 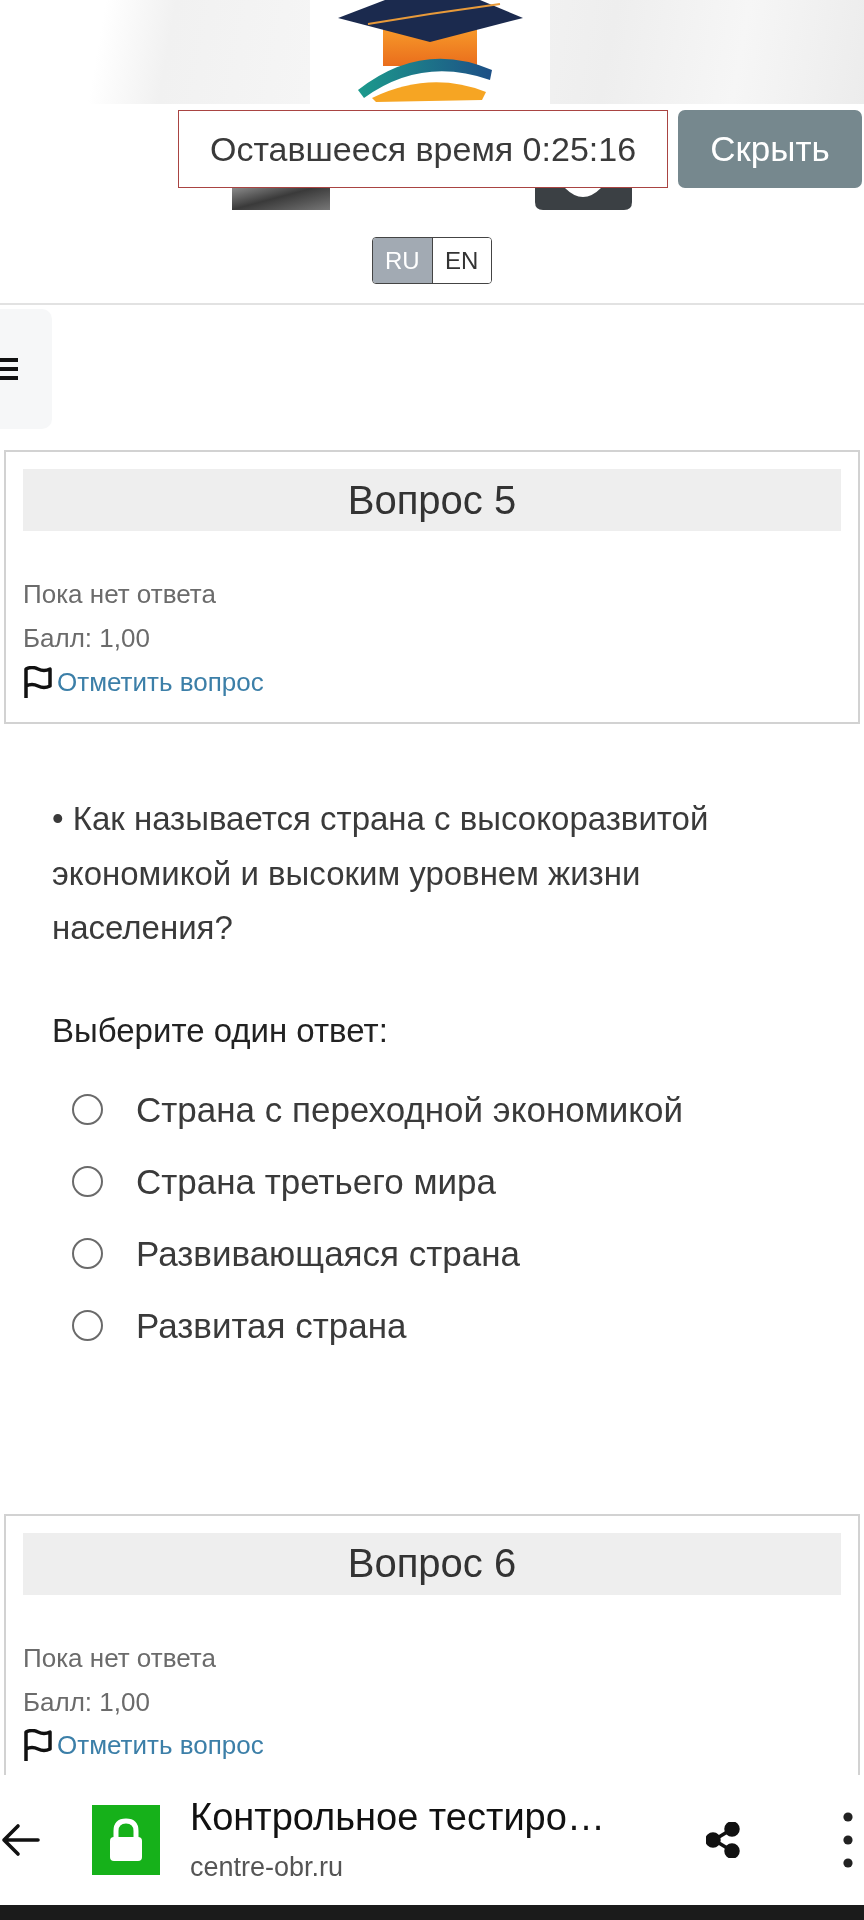 I want to click on menu-button, so click(x=26, y=369).